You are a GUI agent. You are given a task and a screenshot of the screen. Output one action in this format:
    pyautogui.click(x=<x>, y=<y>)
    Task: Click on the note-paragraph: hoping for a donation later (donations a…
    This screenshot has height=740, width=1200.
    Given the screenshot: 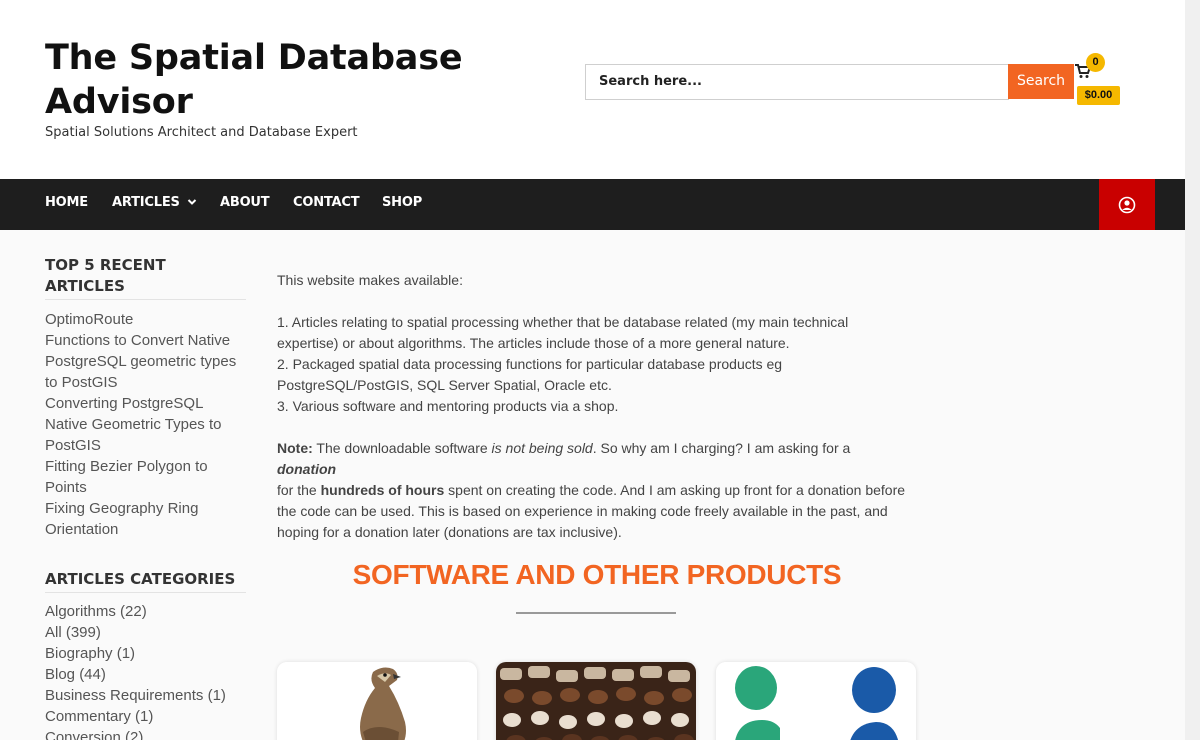 What is the action you would take?
    pyautogui.click(x=449, y=532)
    